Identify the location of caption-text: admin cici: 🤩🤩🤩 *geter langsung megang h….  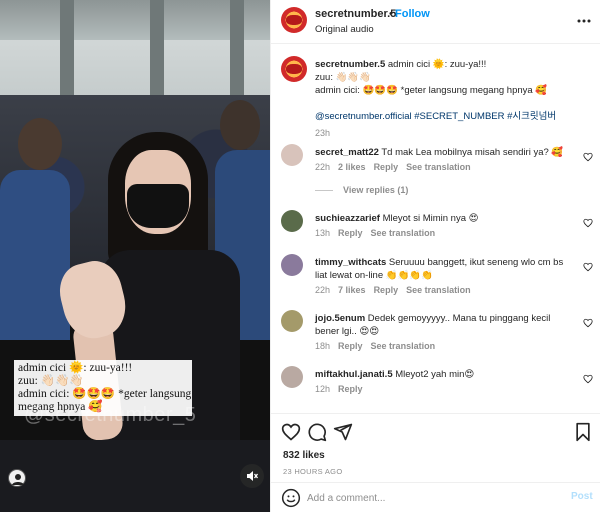
(431, 90).